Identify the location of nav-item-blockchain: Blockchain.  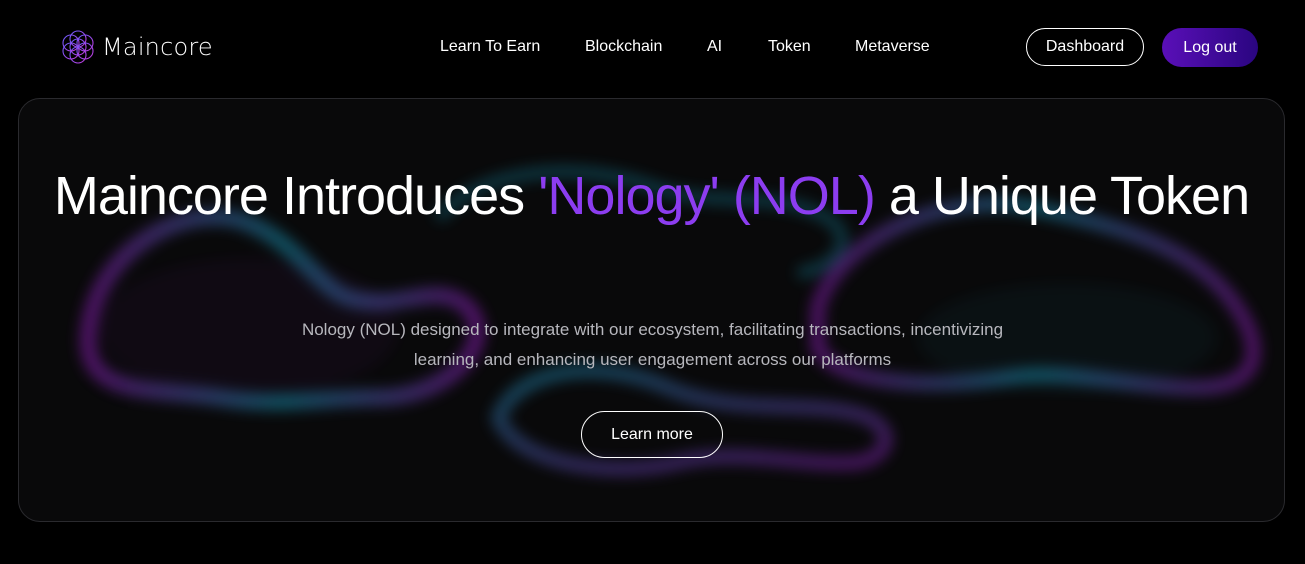
(623, 47).